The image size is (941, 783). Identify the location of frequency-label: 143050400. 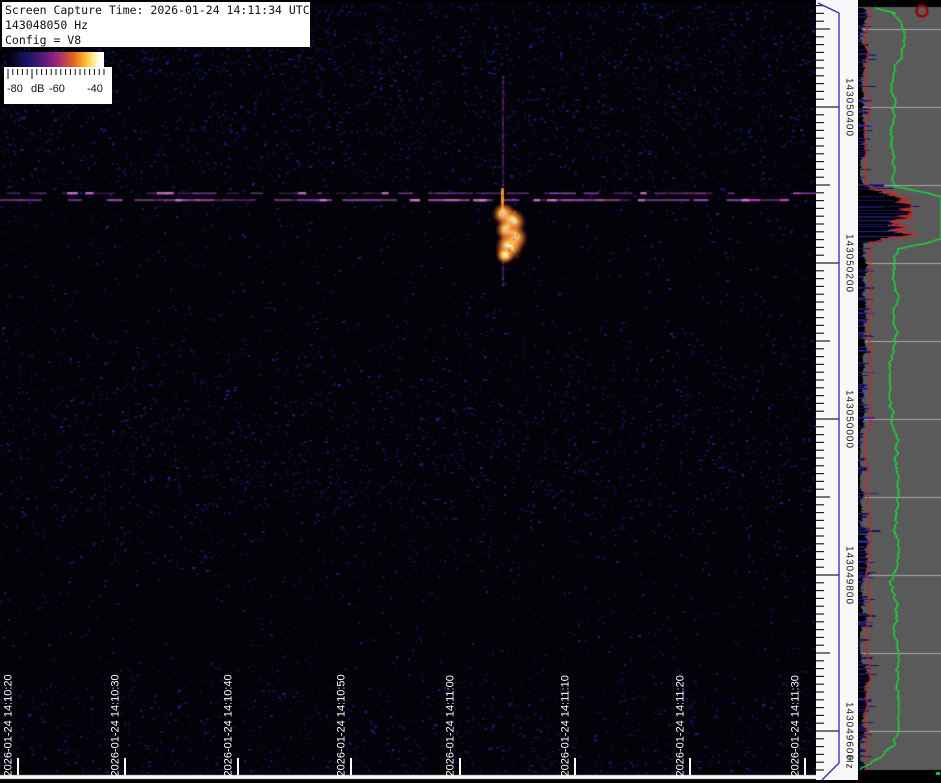
(849, 107).